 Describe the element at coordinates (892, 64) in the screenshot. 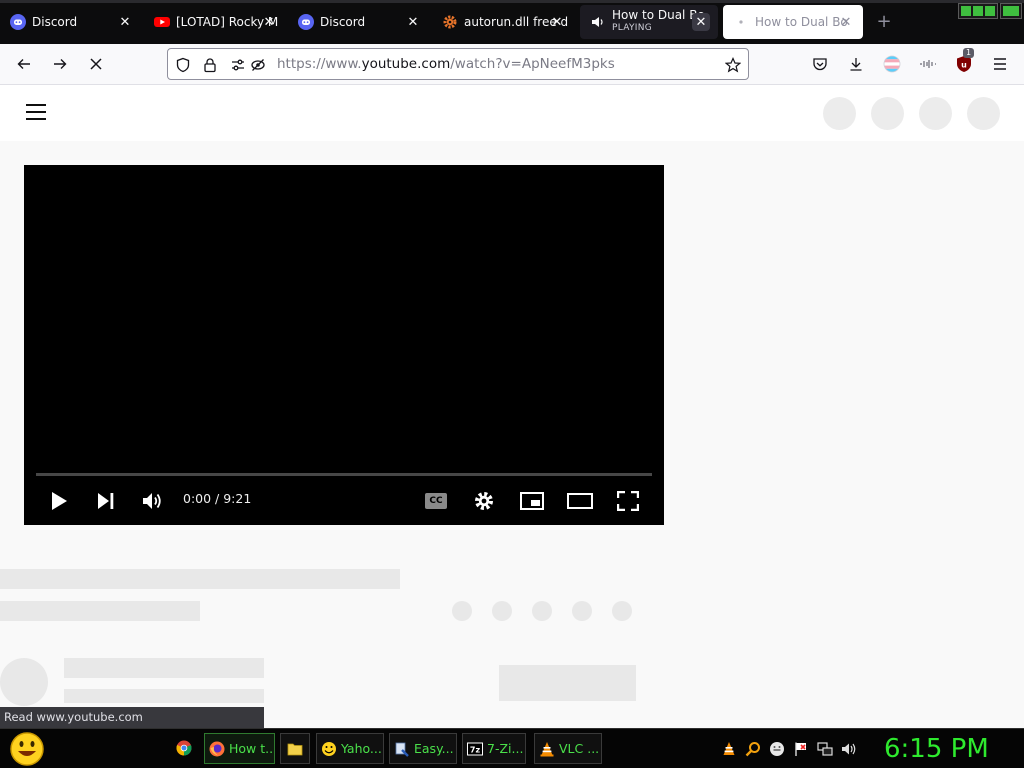

I see `profile-flag-icon` at that location.